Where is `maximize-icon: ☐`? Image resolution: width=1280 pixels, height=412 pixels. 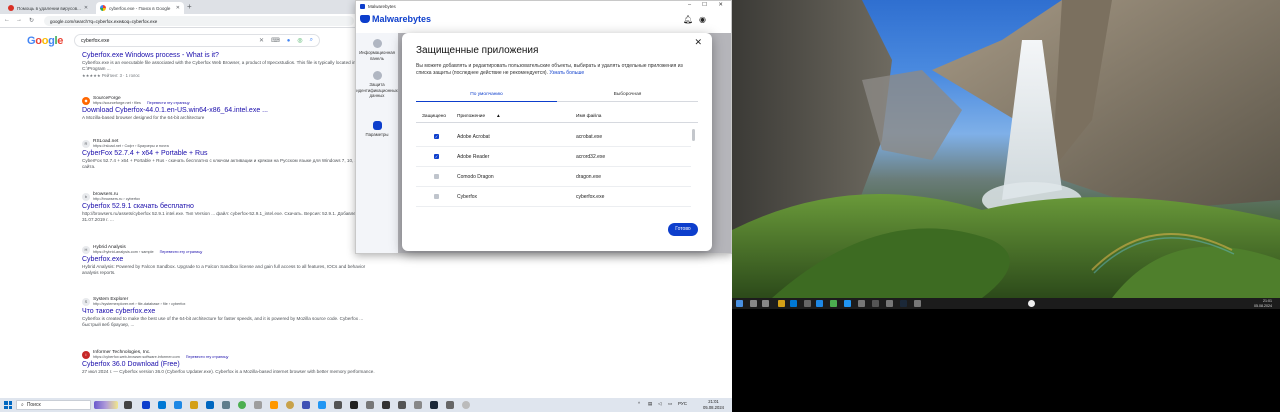 maximize-icon: ☐ is located at coordinates (704, 5).